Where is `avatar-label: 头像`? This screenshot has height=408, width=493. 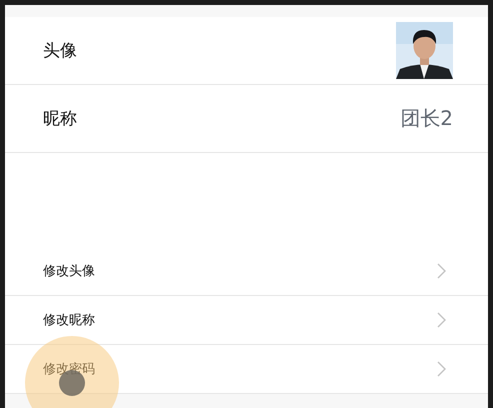
avatar-label: 头像 is located at coordinates (60, 51).